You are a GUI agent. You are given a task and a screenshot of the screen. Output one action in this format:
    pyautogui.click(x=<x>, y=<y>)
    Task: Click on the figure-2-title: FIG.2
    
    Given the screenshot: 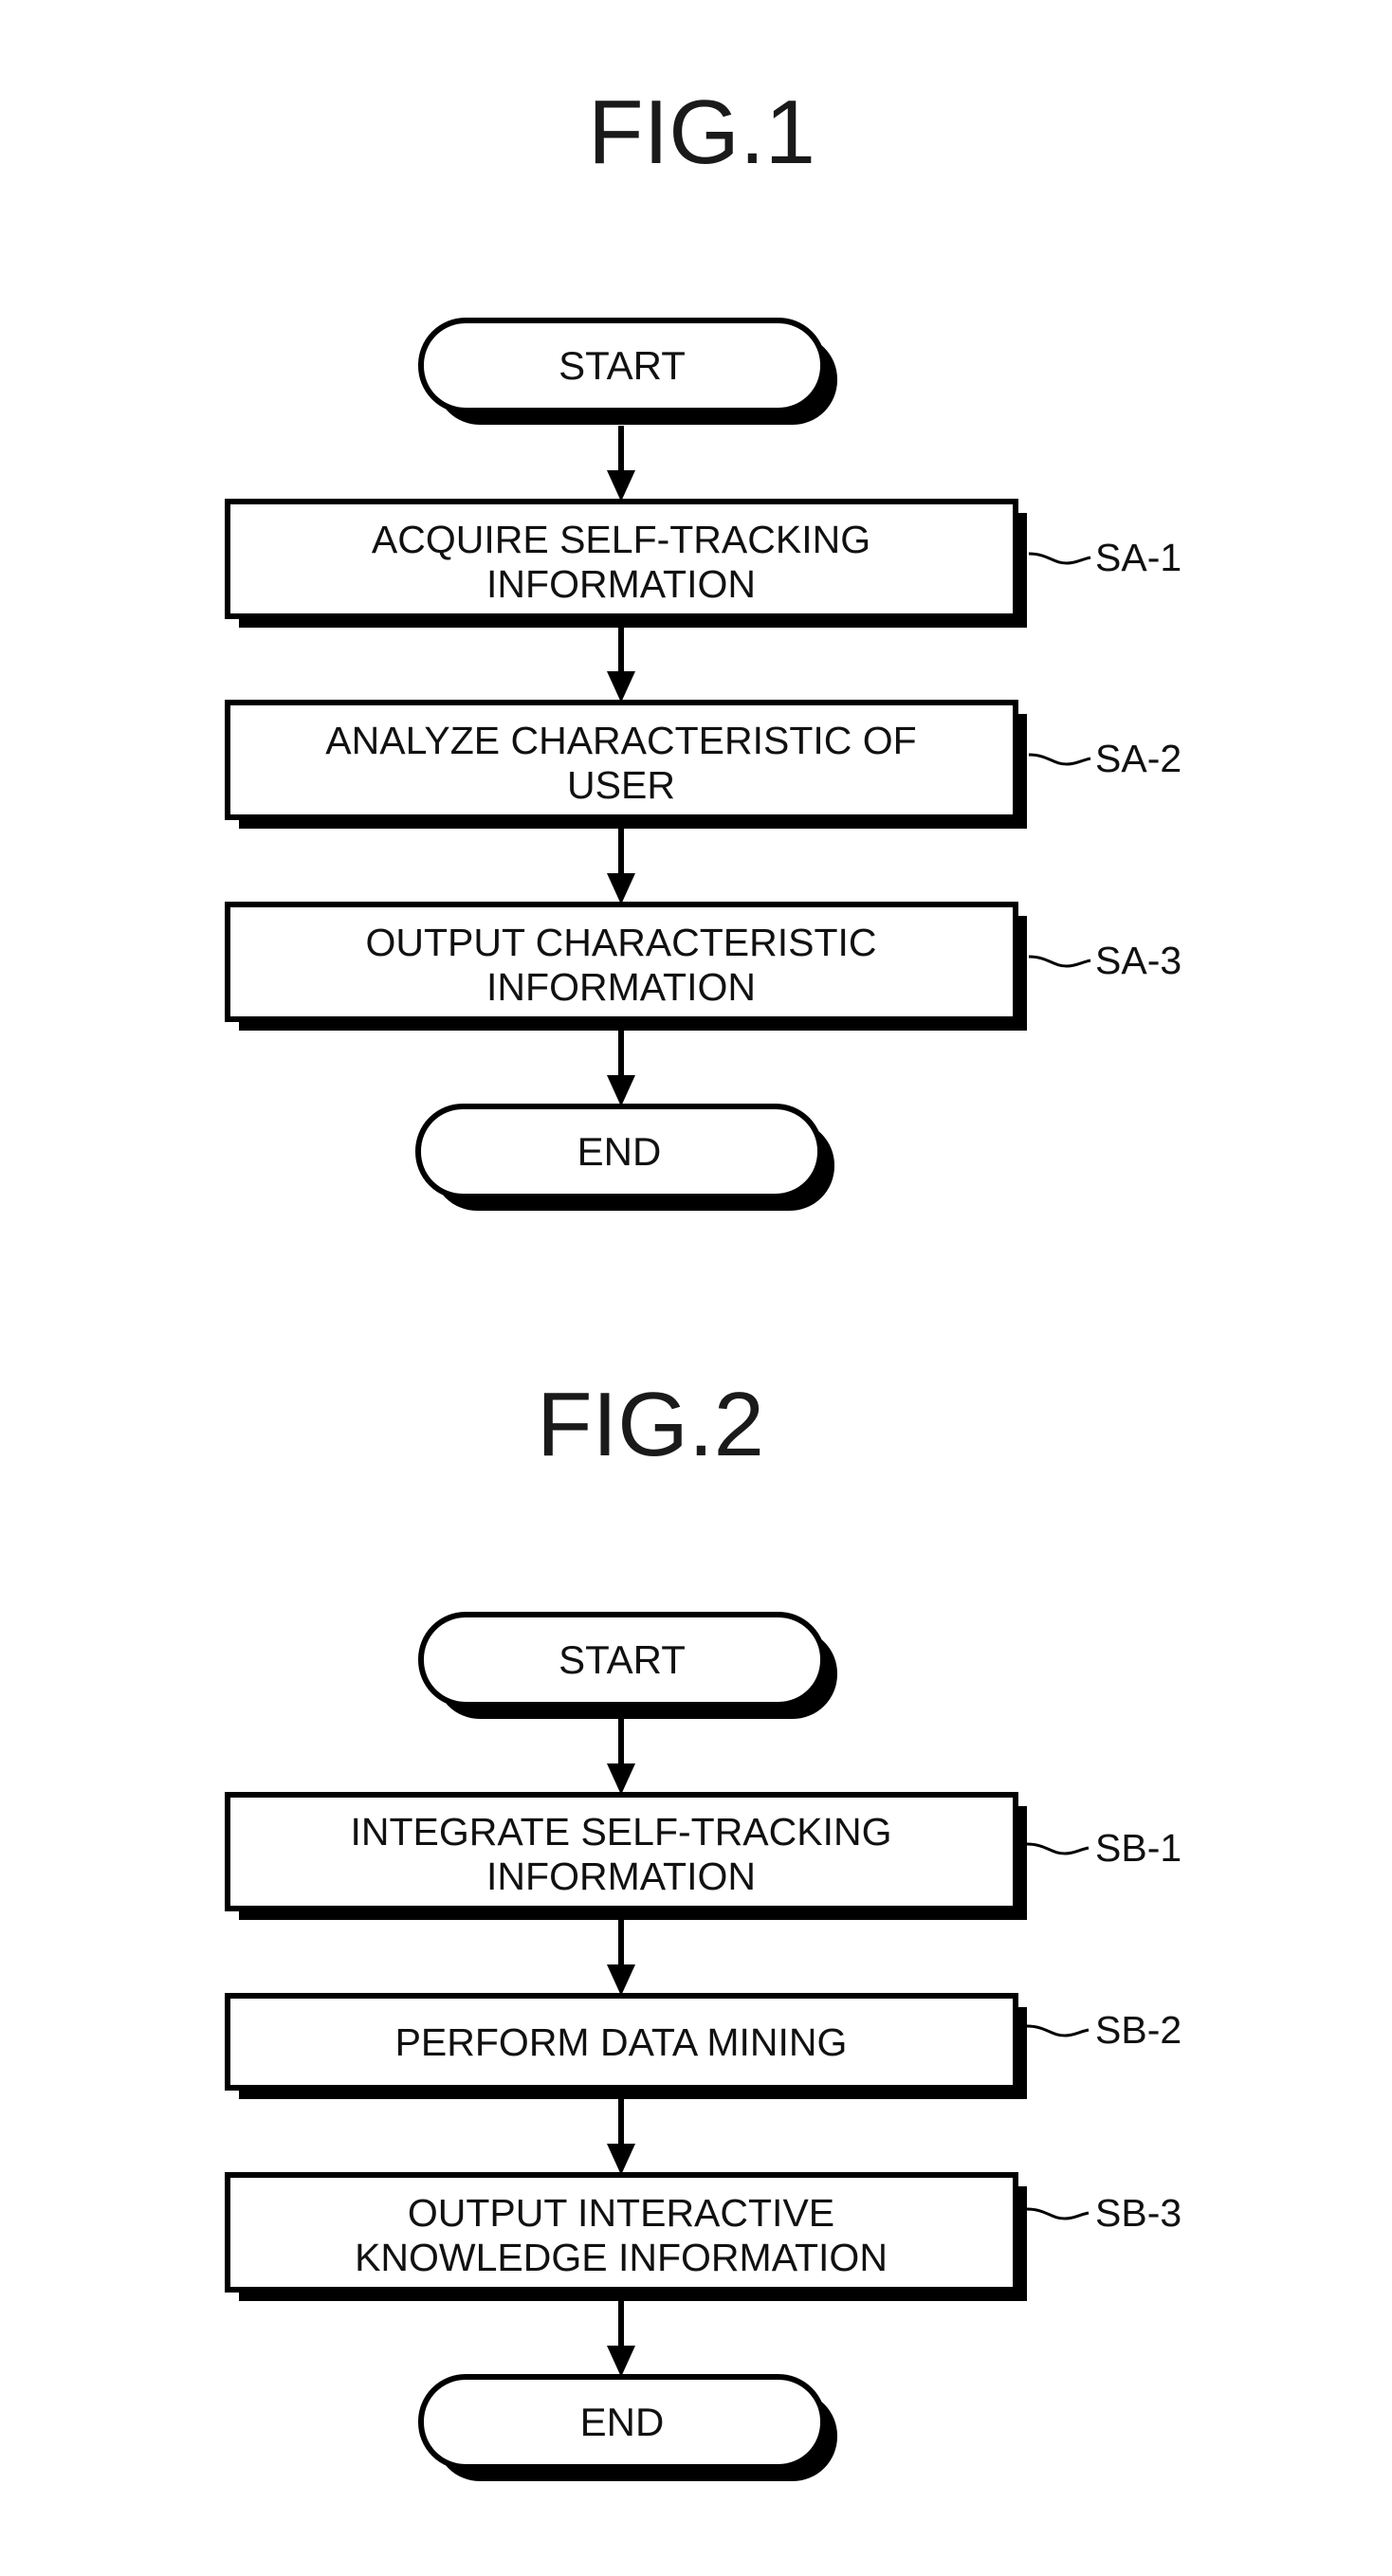 What is the action you would take?
    pyautogui.click(x=650, y=1424)
    